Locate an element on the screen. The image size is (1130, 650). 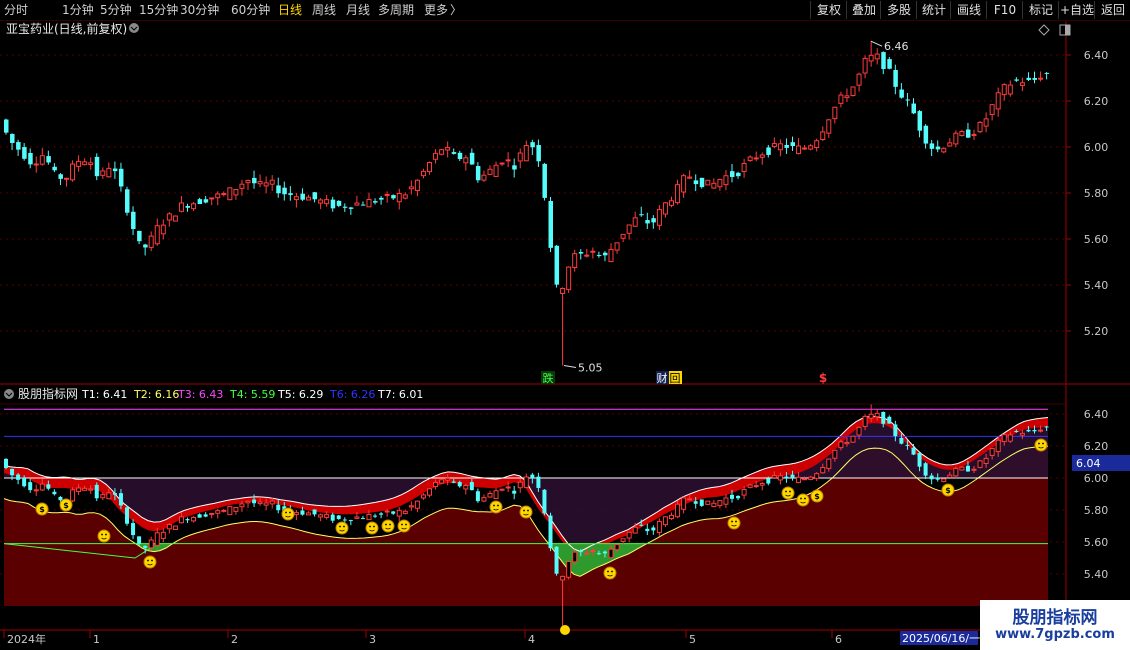
period-tab-60min: 60分钟 is located at coordinates (250, 10).